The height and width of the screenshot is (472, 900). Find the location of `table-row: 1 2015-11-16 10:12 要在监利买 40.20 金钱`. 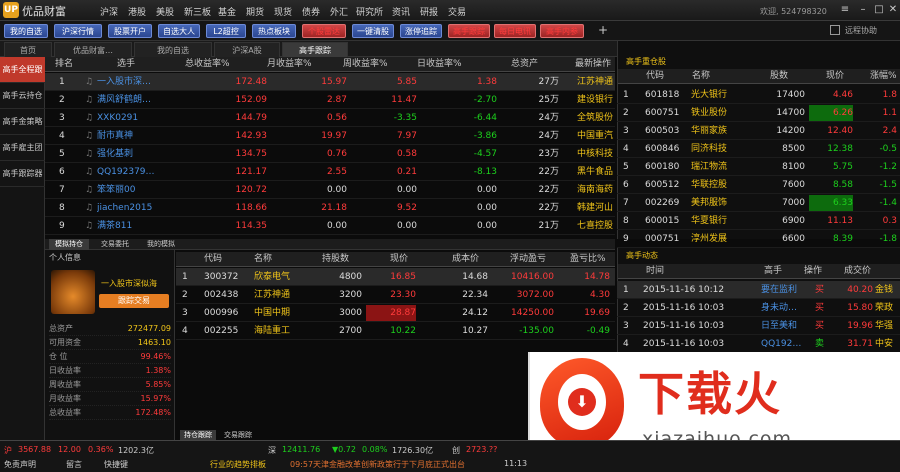

table-row: 1 2015-11-16 10:12 要在监利买 40.20 金钱 is located at coordinates (758, 290).